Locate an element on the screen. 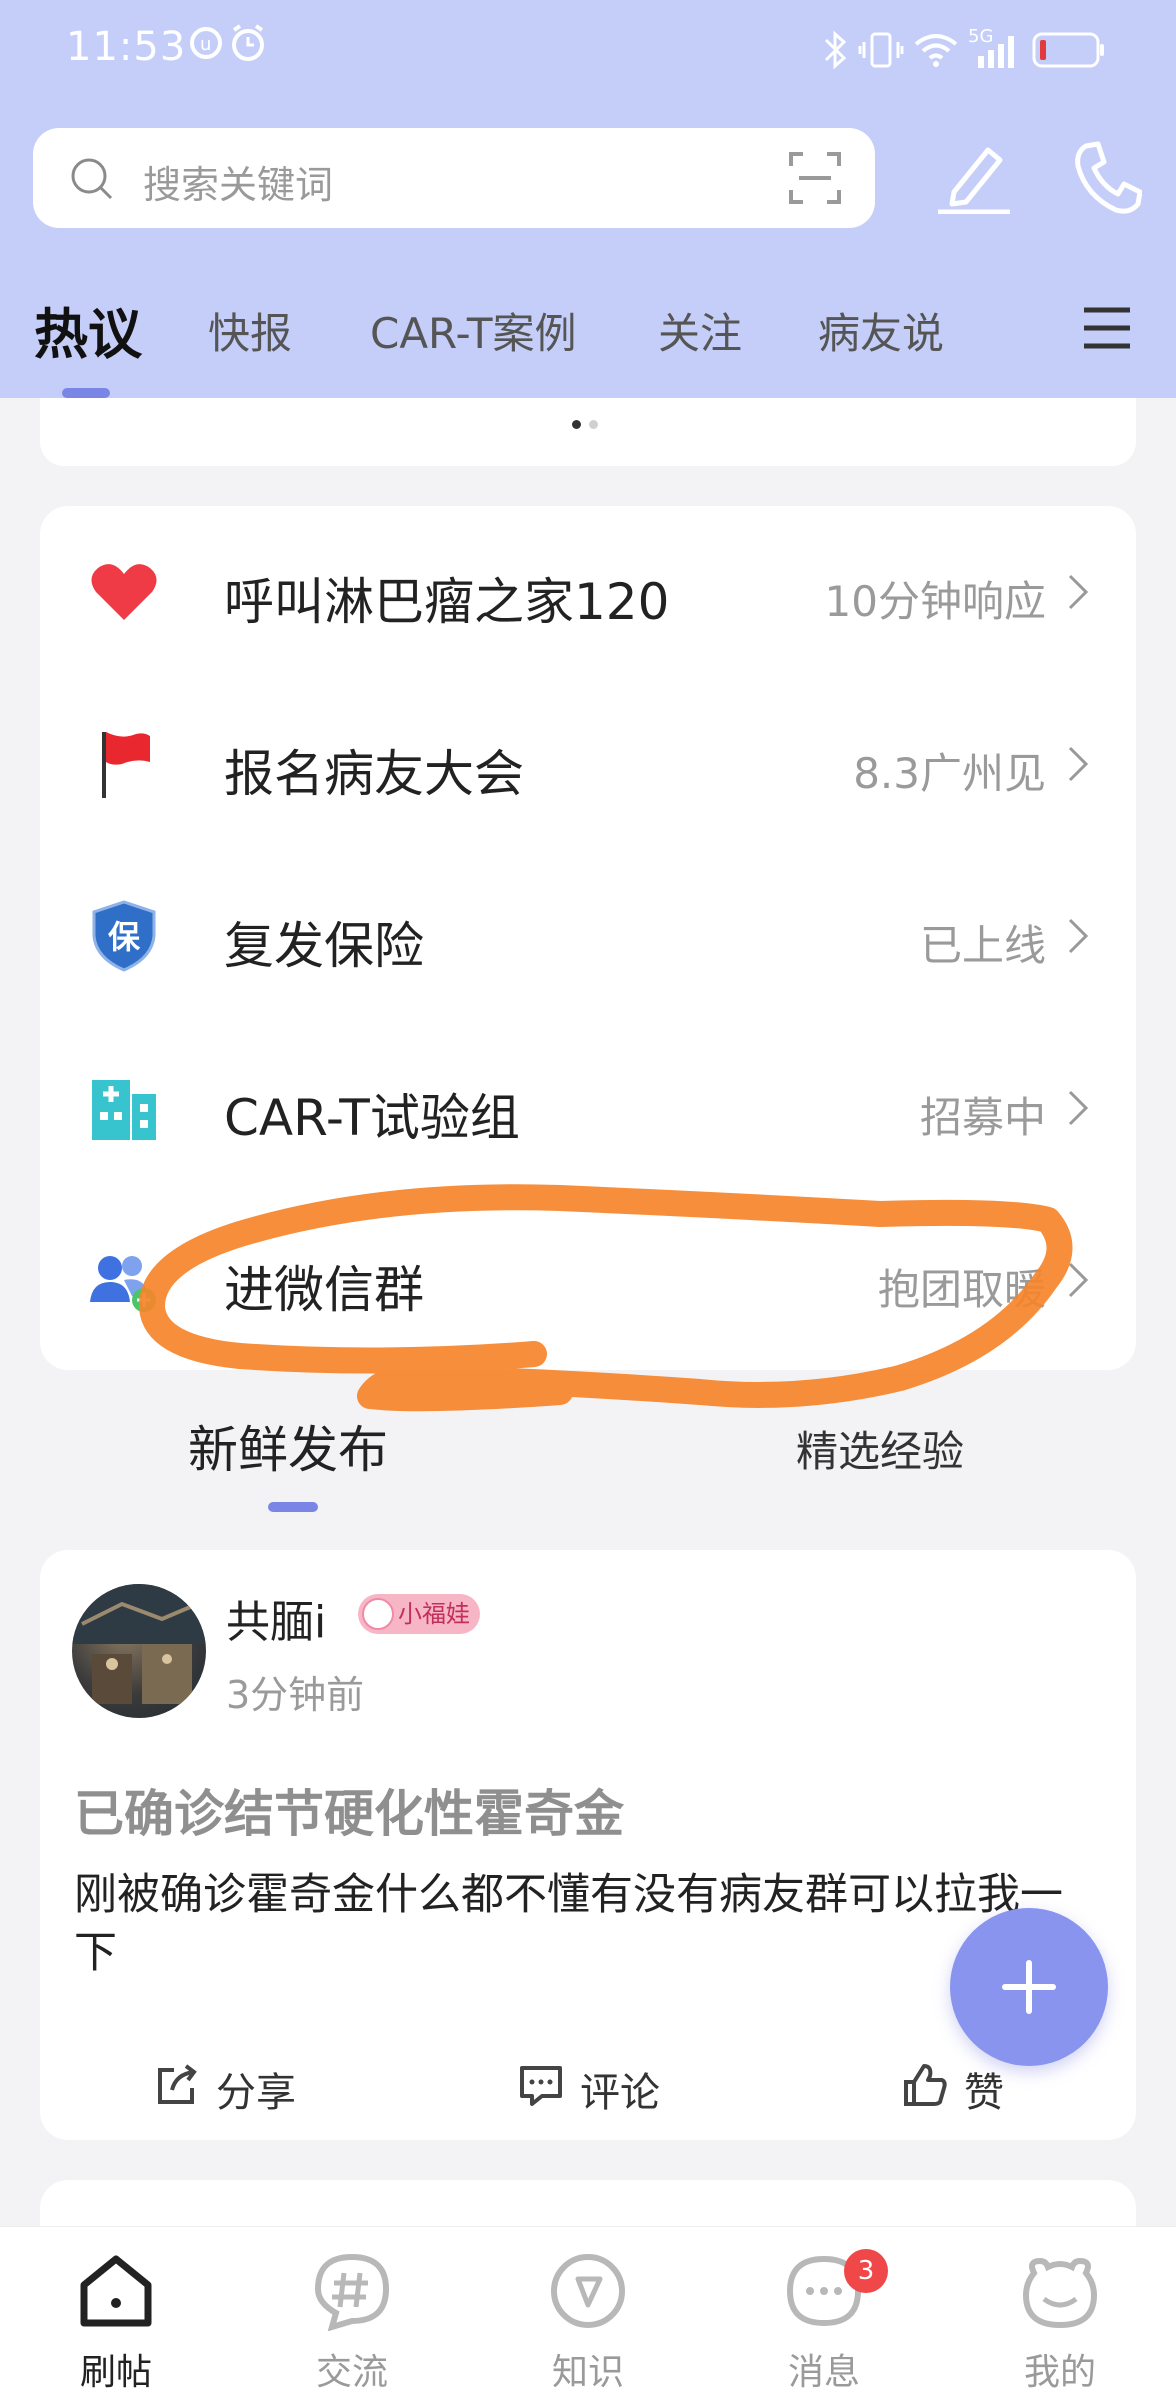 The width and height of the screenshot is (1176, 2400). tab-hot: 热议 is located at coordinates (88, 329).